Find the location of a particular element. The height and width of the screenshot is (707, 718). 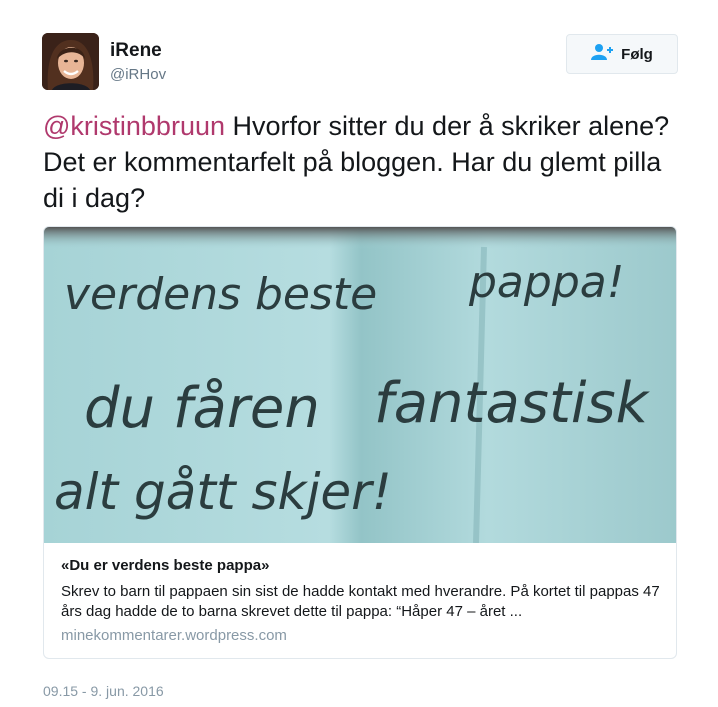

add-user-icon is located at coordinates (602, 54).